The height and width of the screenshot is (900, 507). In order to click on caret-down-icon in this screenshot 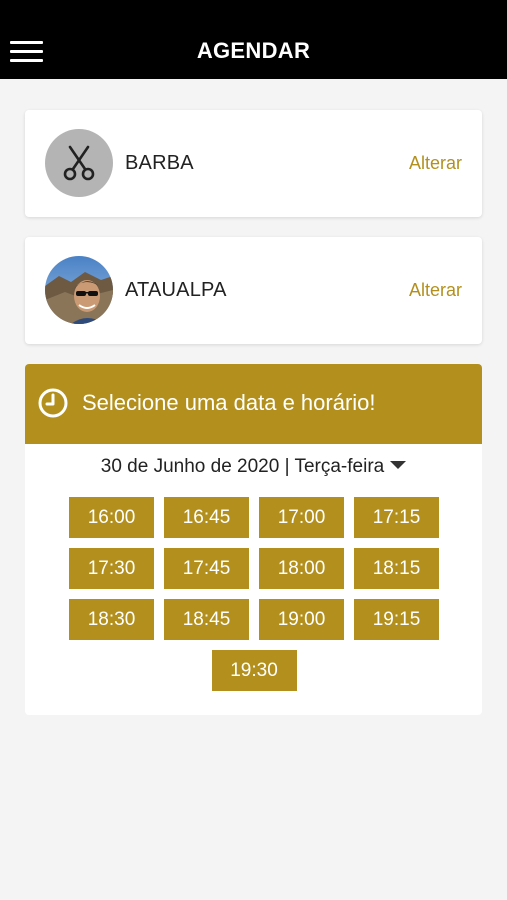, I will do `click(398, 464)`.